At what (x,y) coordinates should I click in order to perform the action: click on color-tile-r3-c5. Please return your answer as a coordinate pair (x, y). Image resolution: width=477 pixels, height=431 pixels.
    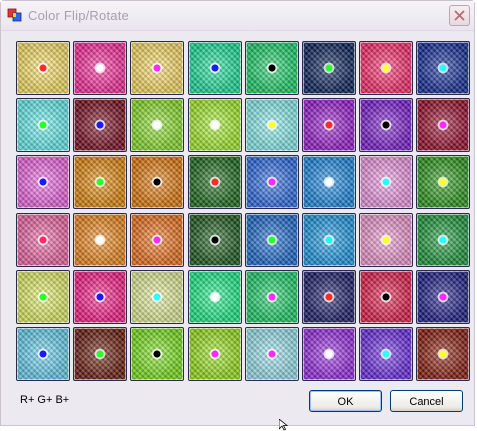
    Looking at the image, I should click on (272, 182).